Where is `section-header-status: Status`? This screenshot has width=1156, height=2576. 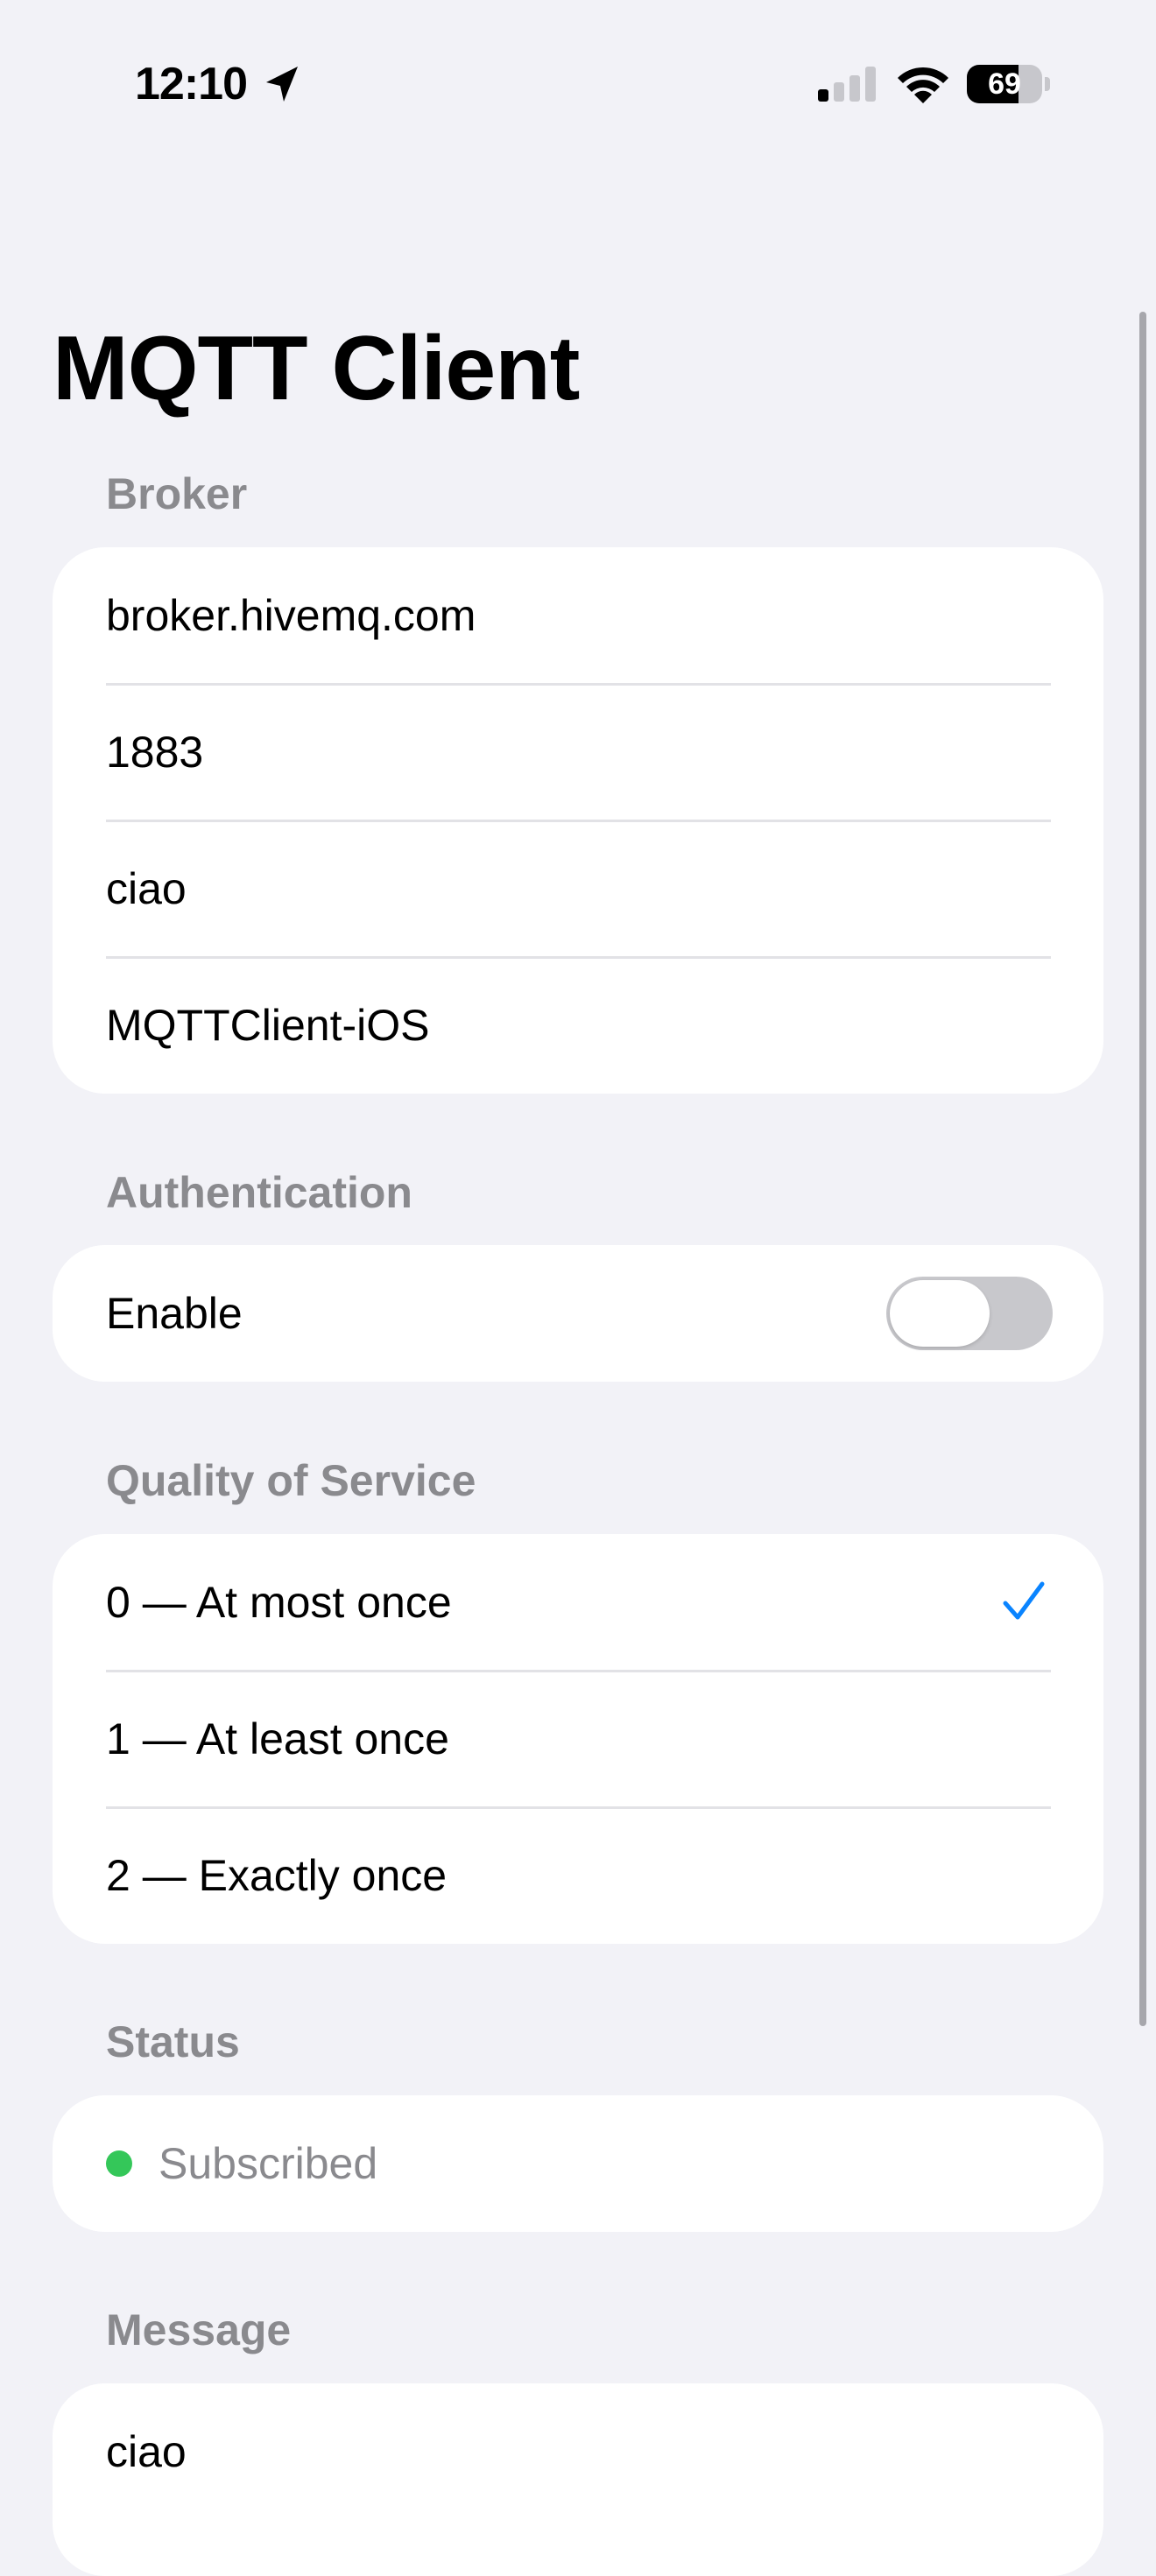
section-header-status: Status is located at coordinates (173, 2041).